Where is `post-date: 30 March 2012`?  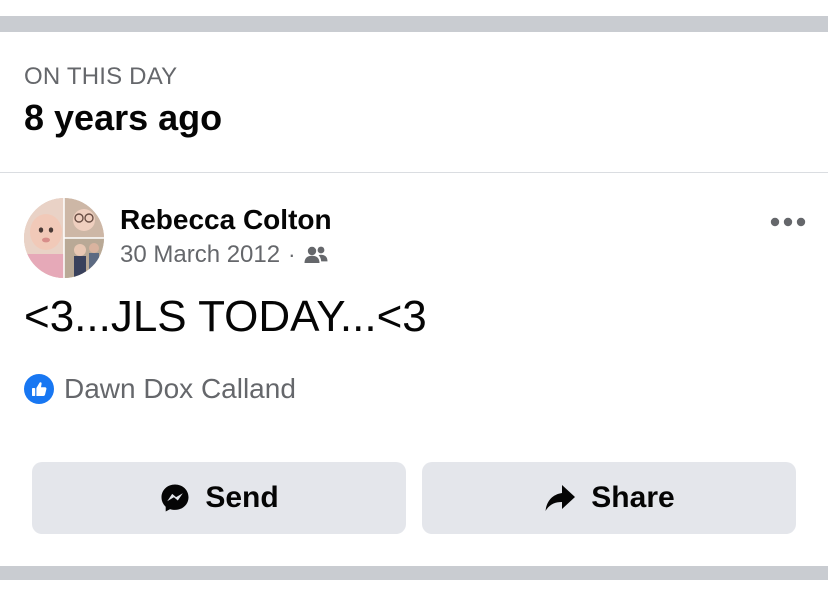
post-date: 30 March 2012 is located at coordinates (200, 255).